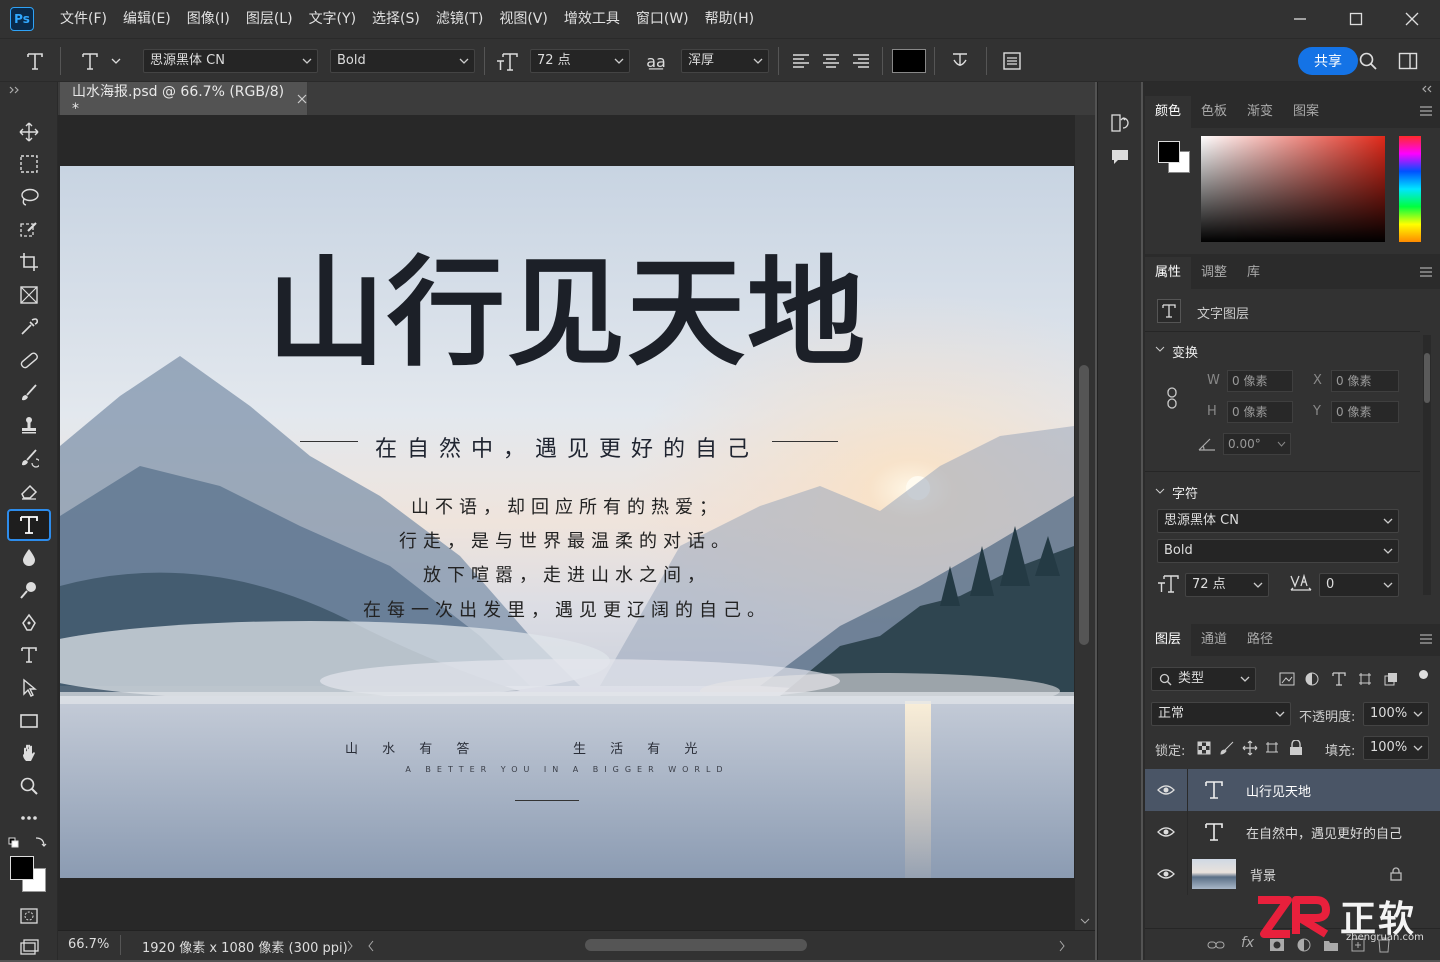 This screenshot has width=1440, height=962. I want to click on menu-type: 文字(Y), so click(332, 19).